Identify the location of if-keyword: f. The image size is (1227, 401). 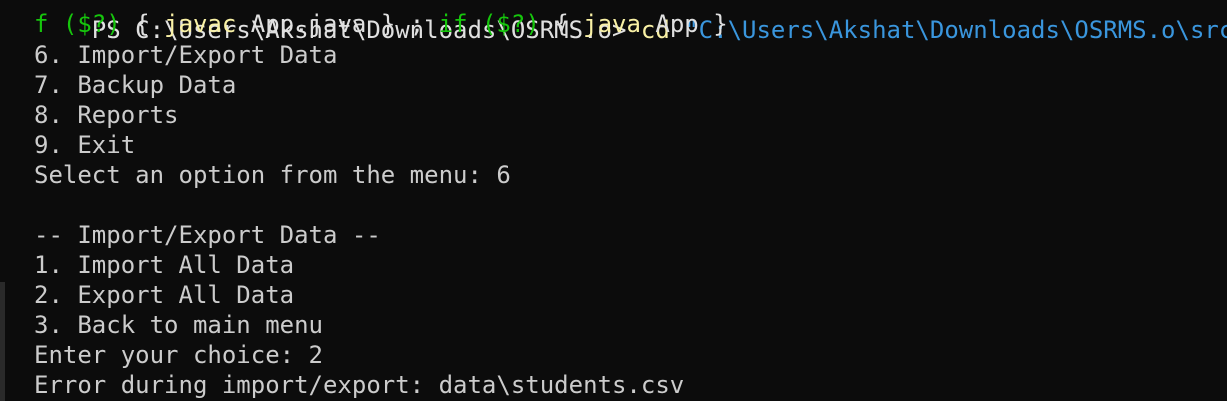
(41, 24).